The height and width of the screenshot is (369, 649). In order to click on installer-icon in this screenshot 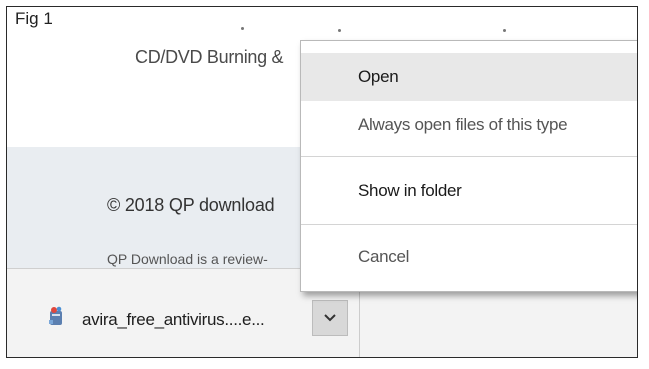, I will do `click(55, 315)`.